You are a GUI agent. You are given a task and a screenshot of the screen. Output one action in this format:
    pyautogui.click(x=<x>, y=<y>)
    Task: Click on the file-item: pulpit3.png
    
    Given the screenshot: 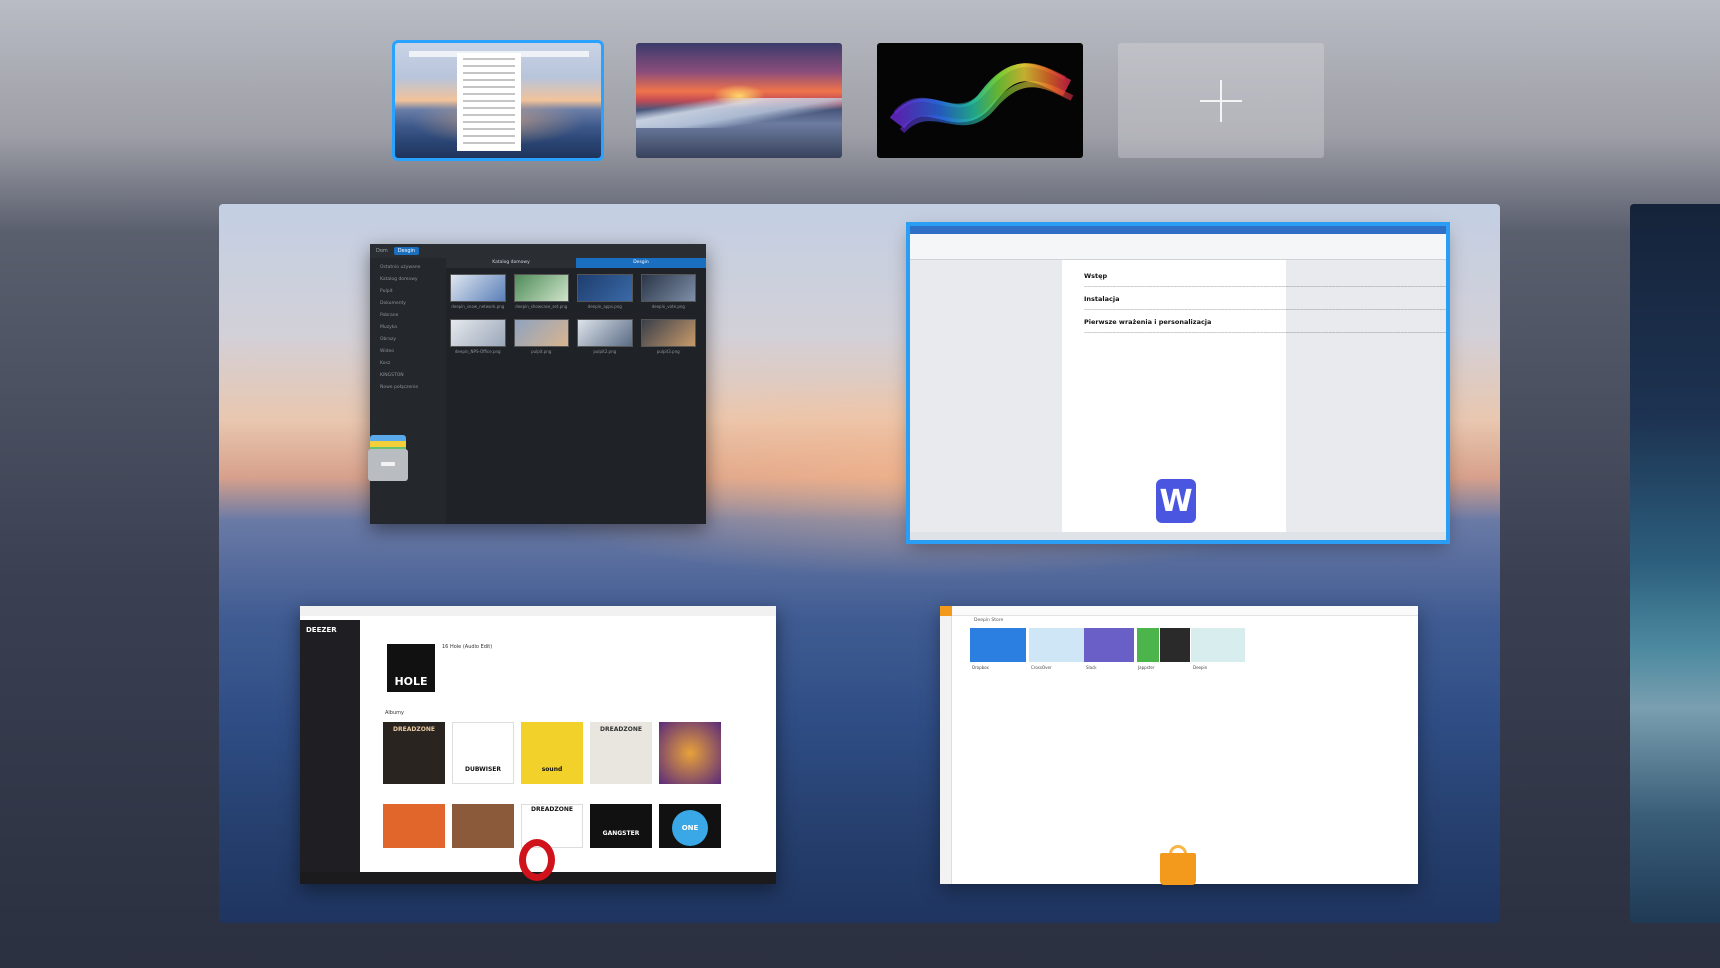 What is the action you would take?
    pyautogui.click(x=668, y=336)
    